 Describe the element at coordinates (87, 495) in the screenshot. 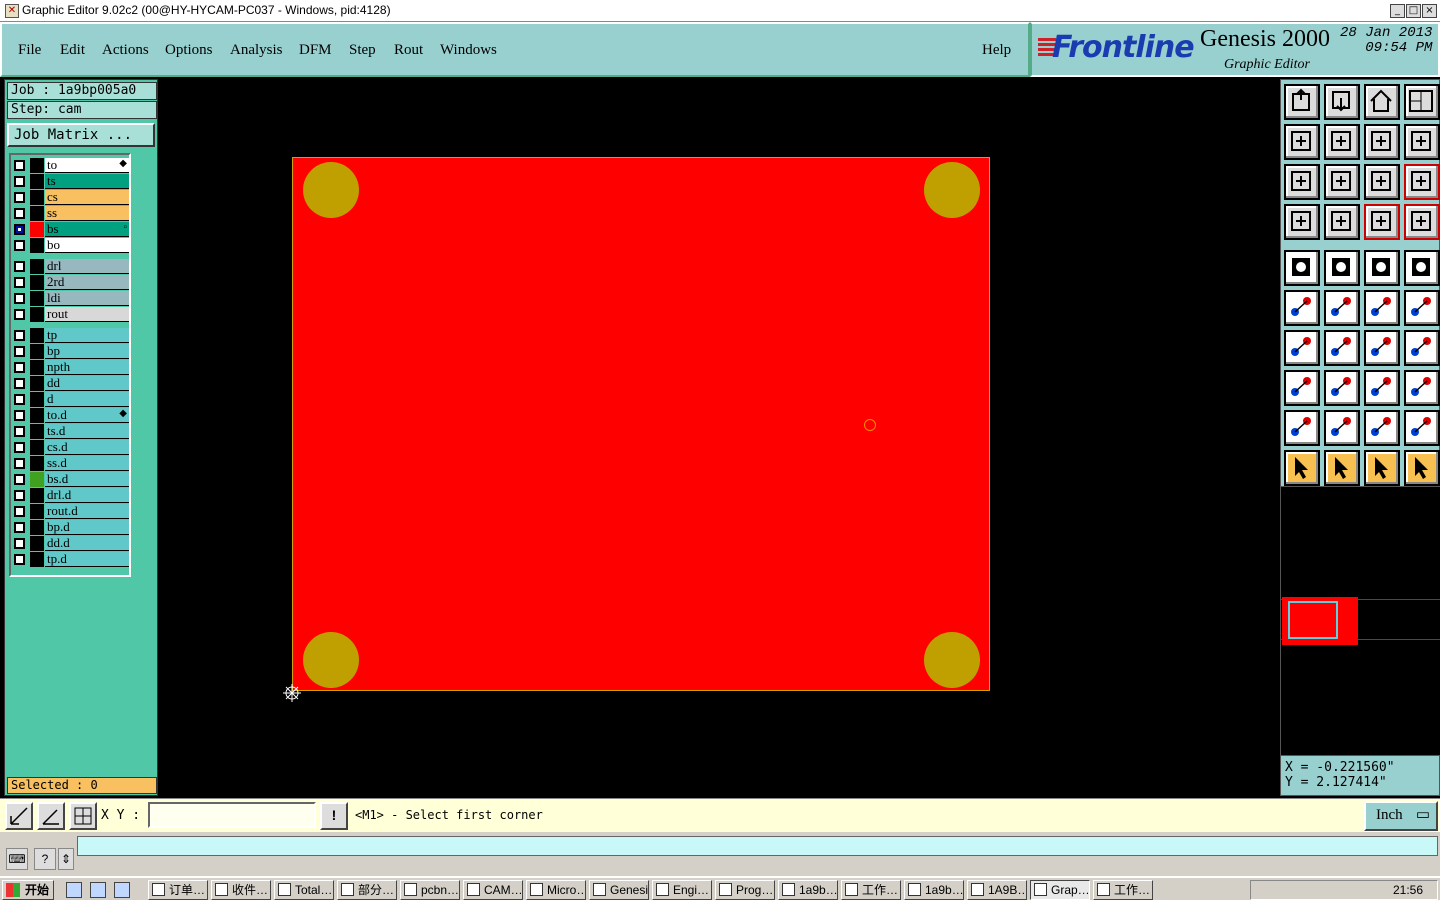

I see `layer-name: drl.d` at that location.